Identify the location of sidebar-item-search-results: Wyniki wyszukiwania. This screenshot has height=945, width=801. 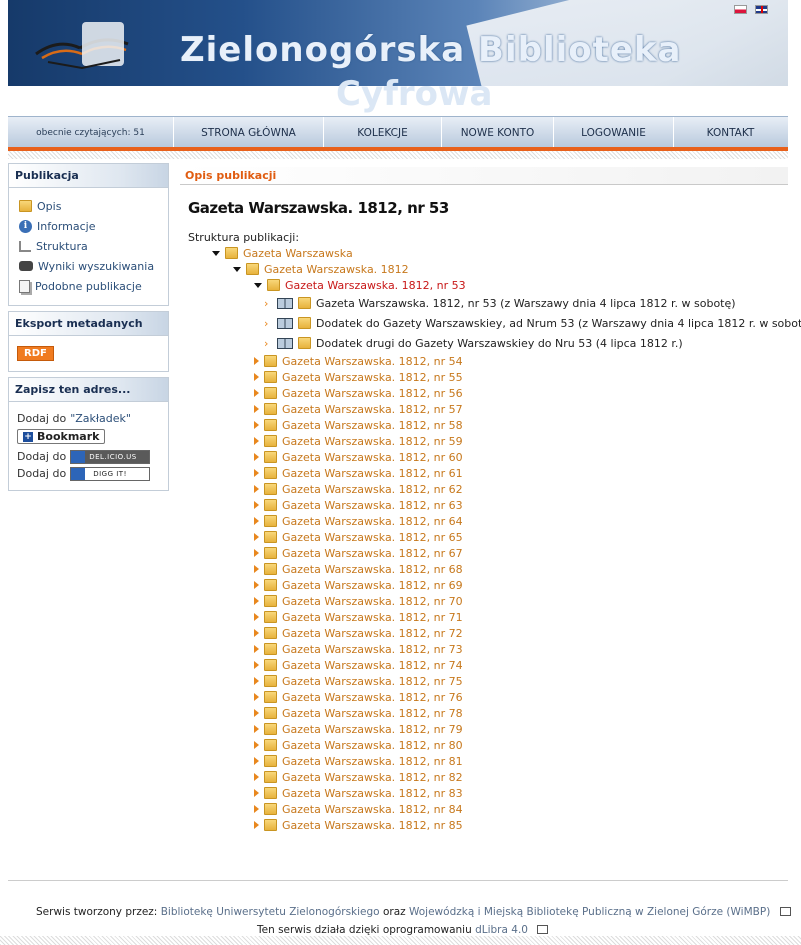
(89, 266).